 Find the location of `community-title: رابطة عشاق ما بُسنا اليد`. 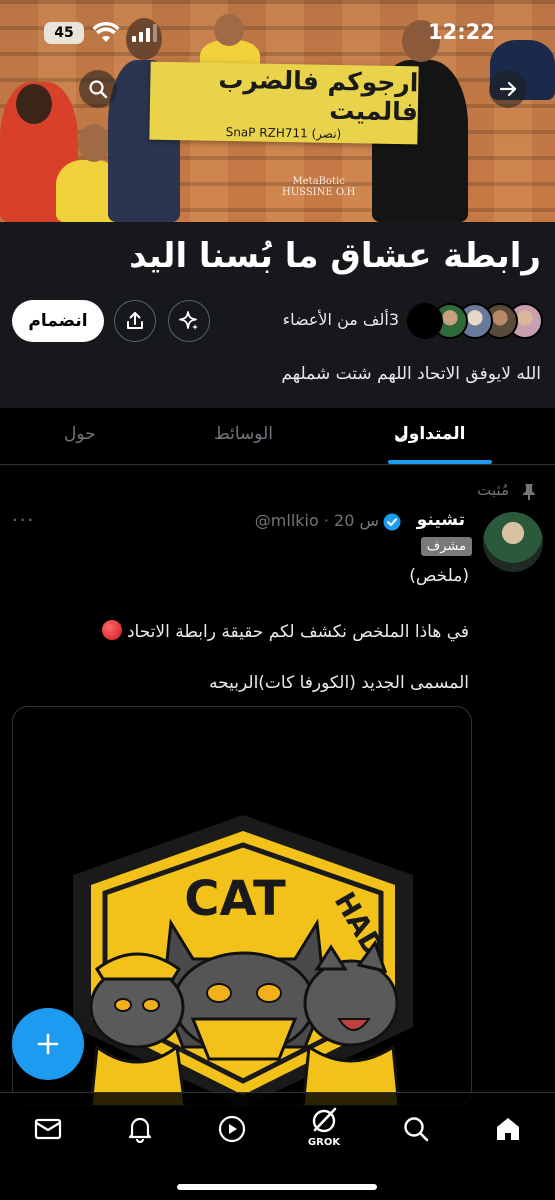

community-title: رابطة عشاق ما بُسنا اليد is located at coordinates (335, 256).